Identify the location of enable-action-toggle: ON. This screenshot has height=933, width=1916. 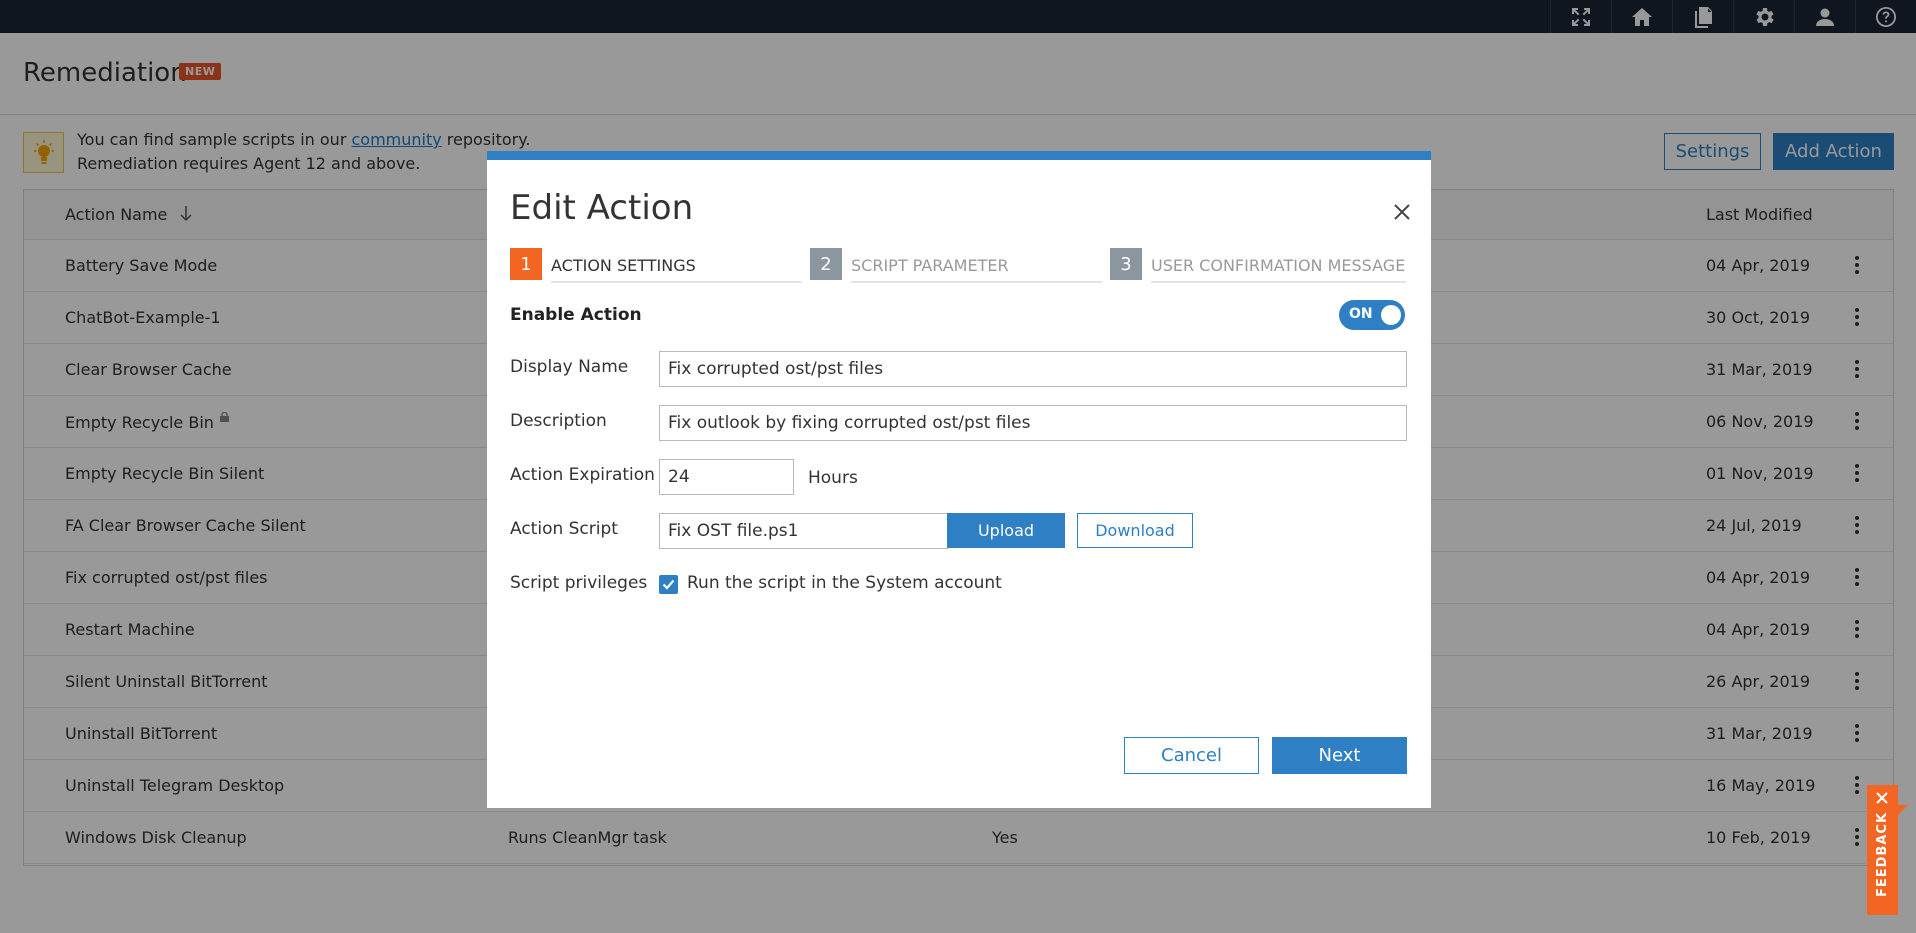
(1372, 315).